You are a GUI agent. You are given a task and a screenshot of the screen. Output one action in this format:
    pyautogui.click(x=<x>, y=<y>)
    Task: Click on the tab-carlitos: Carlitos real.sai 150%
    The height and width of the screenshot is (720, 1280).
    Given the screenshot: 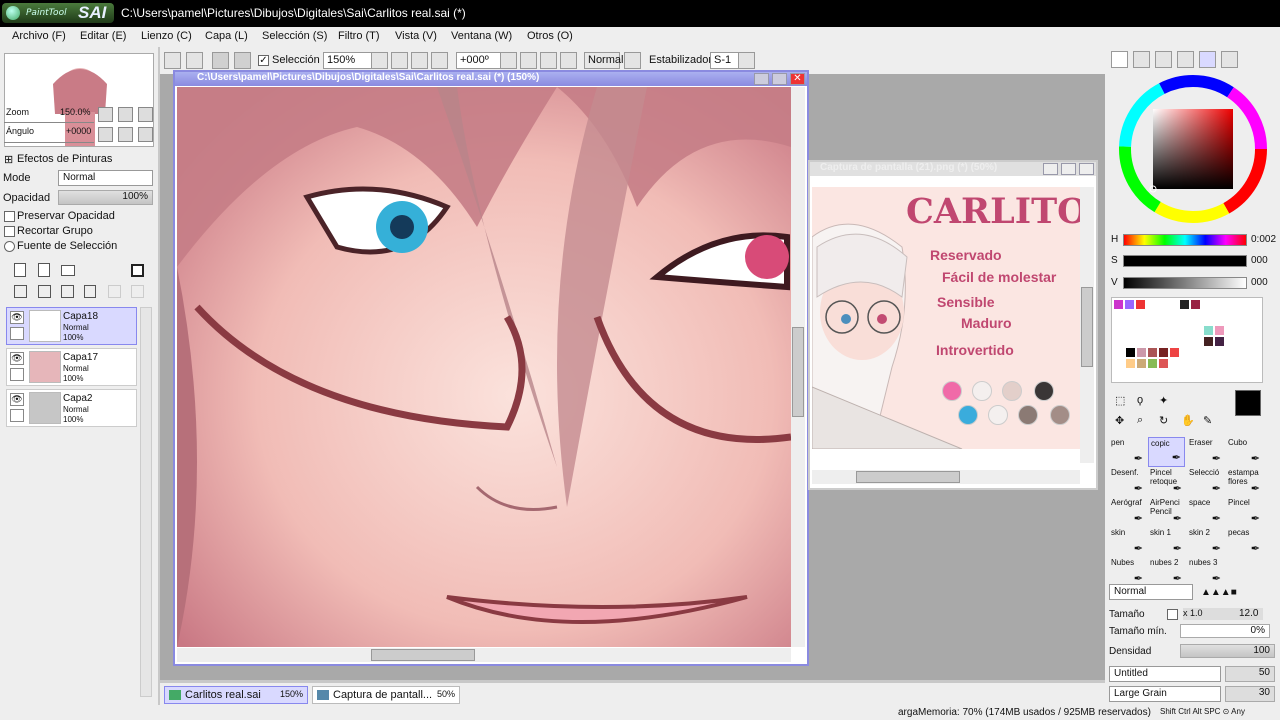 What is the action you would take?
    pyautogui.click(x=236, y=695)
    